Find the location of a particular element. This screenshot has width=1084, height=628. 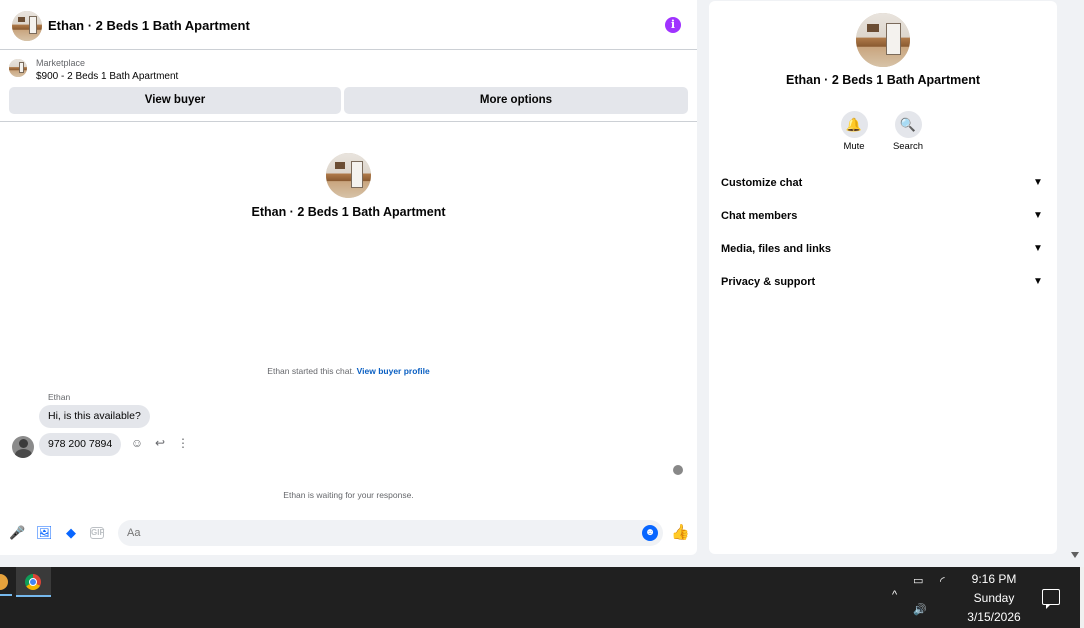

clock-day: Sunday is located at coordinates (994, 598).